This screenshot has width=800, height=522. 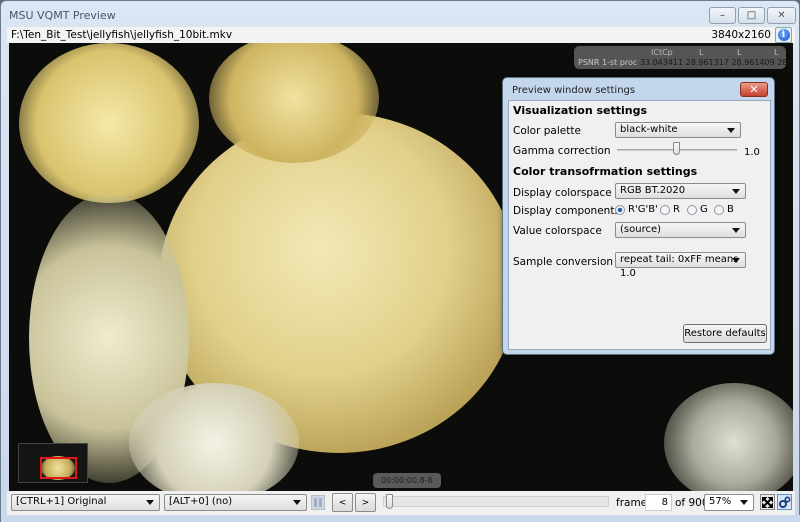 What do you see at coordinates (574, 90) in the screenshot?
I see `dialog-title: Preview window settings` at bounding box center [574, 90].